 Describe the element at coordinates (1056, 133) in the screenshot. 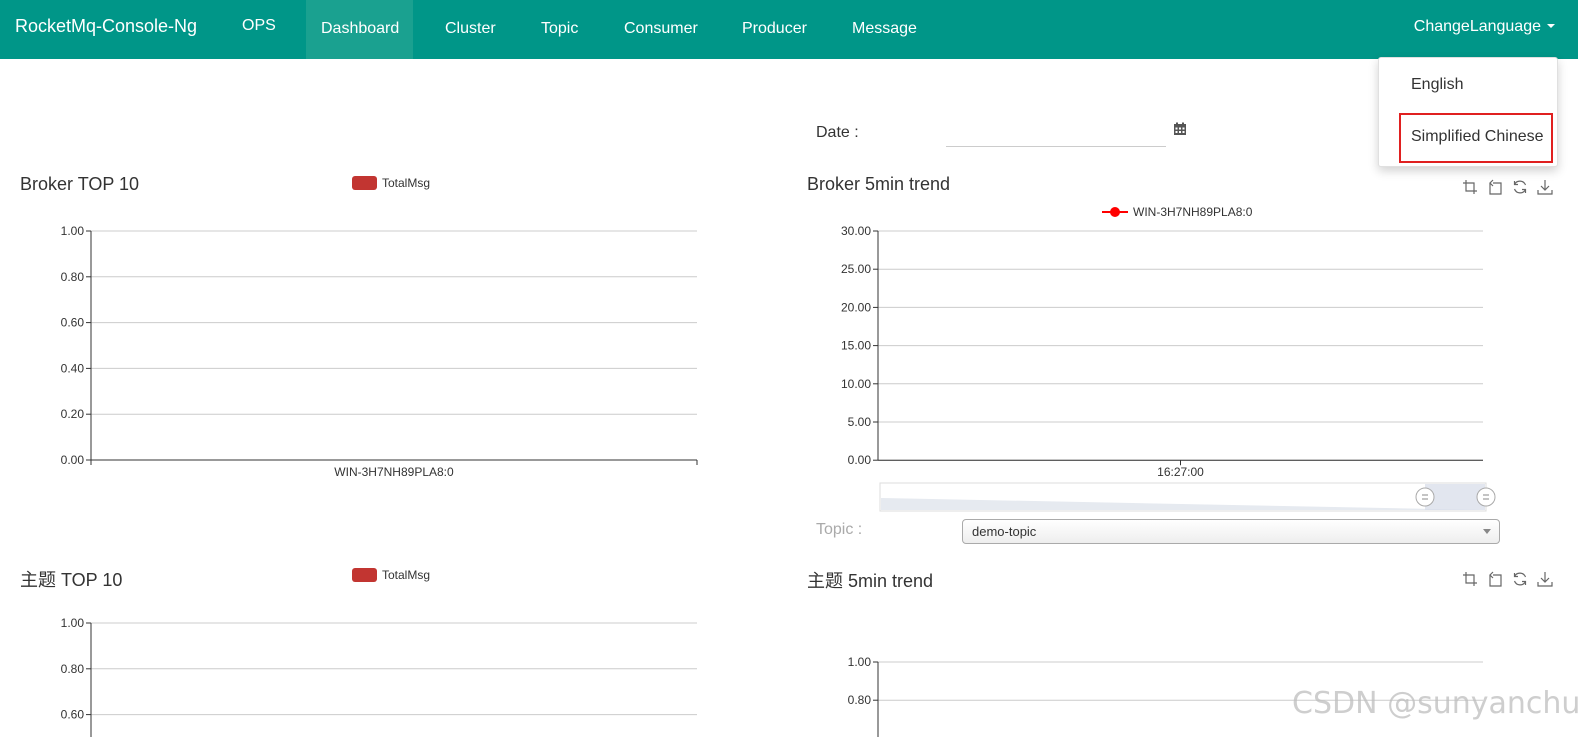

I see `date-input` at that location.